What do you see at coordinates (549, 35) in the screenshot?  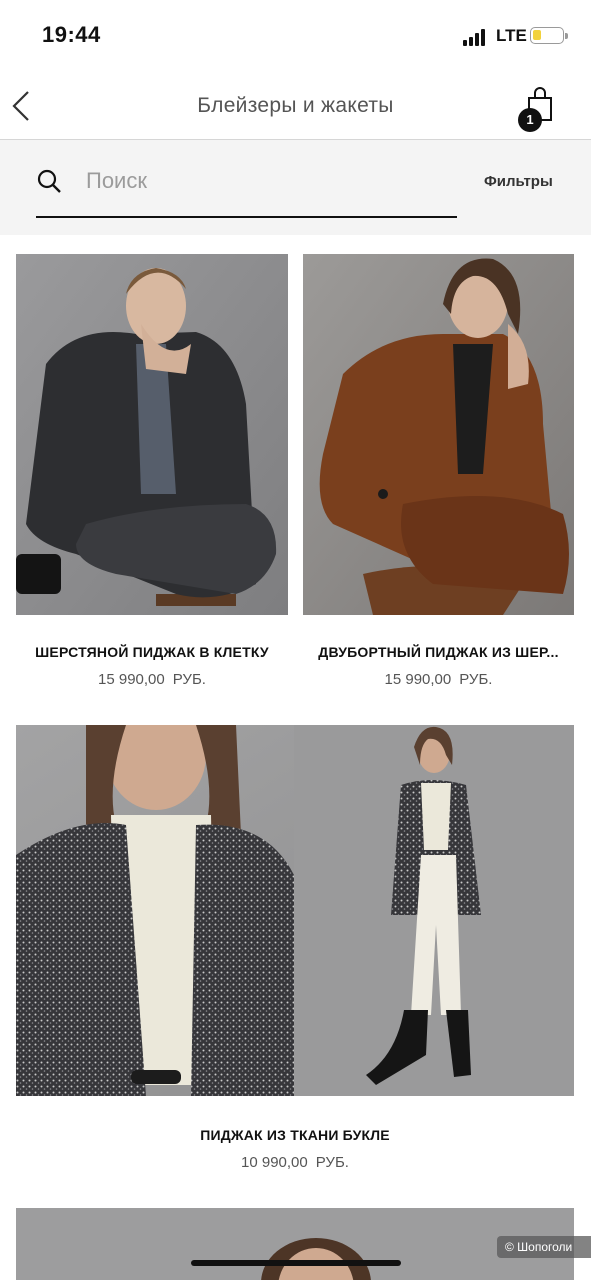 I see `battery-icon` at bounding box center [549, 35].